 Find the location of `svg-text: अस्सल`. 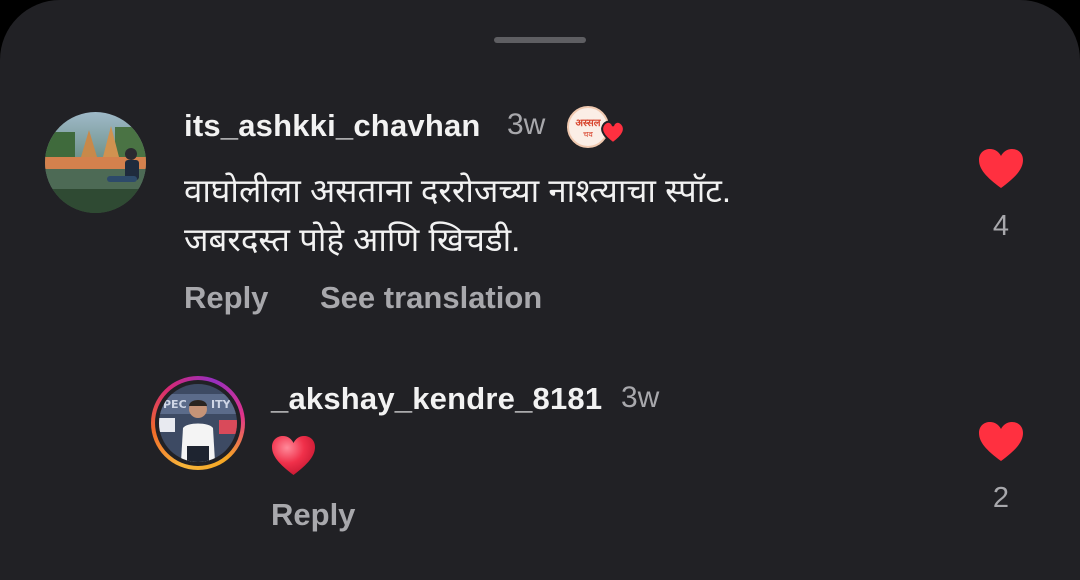

svg-text: अस्सल is located at coordinates (588, 123).